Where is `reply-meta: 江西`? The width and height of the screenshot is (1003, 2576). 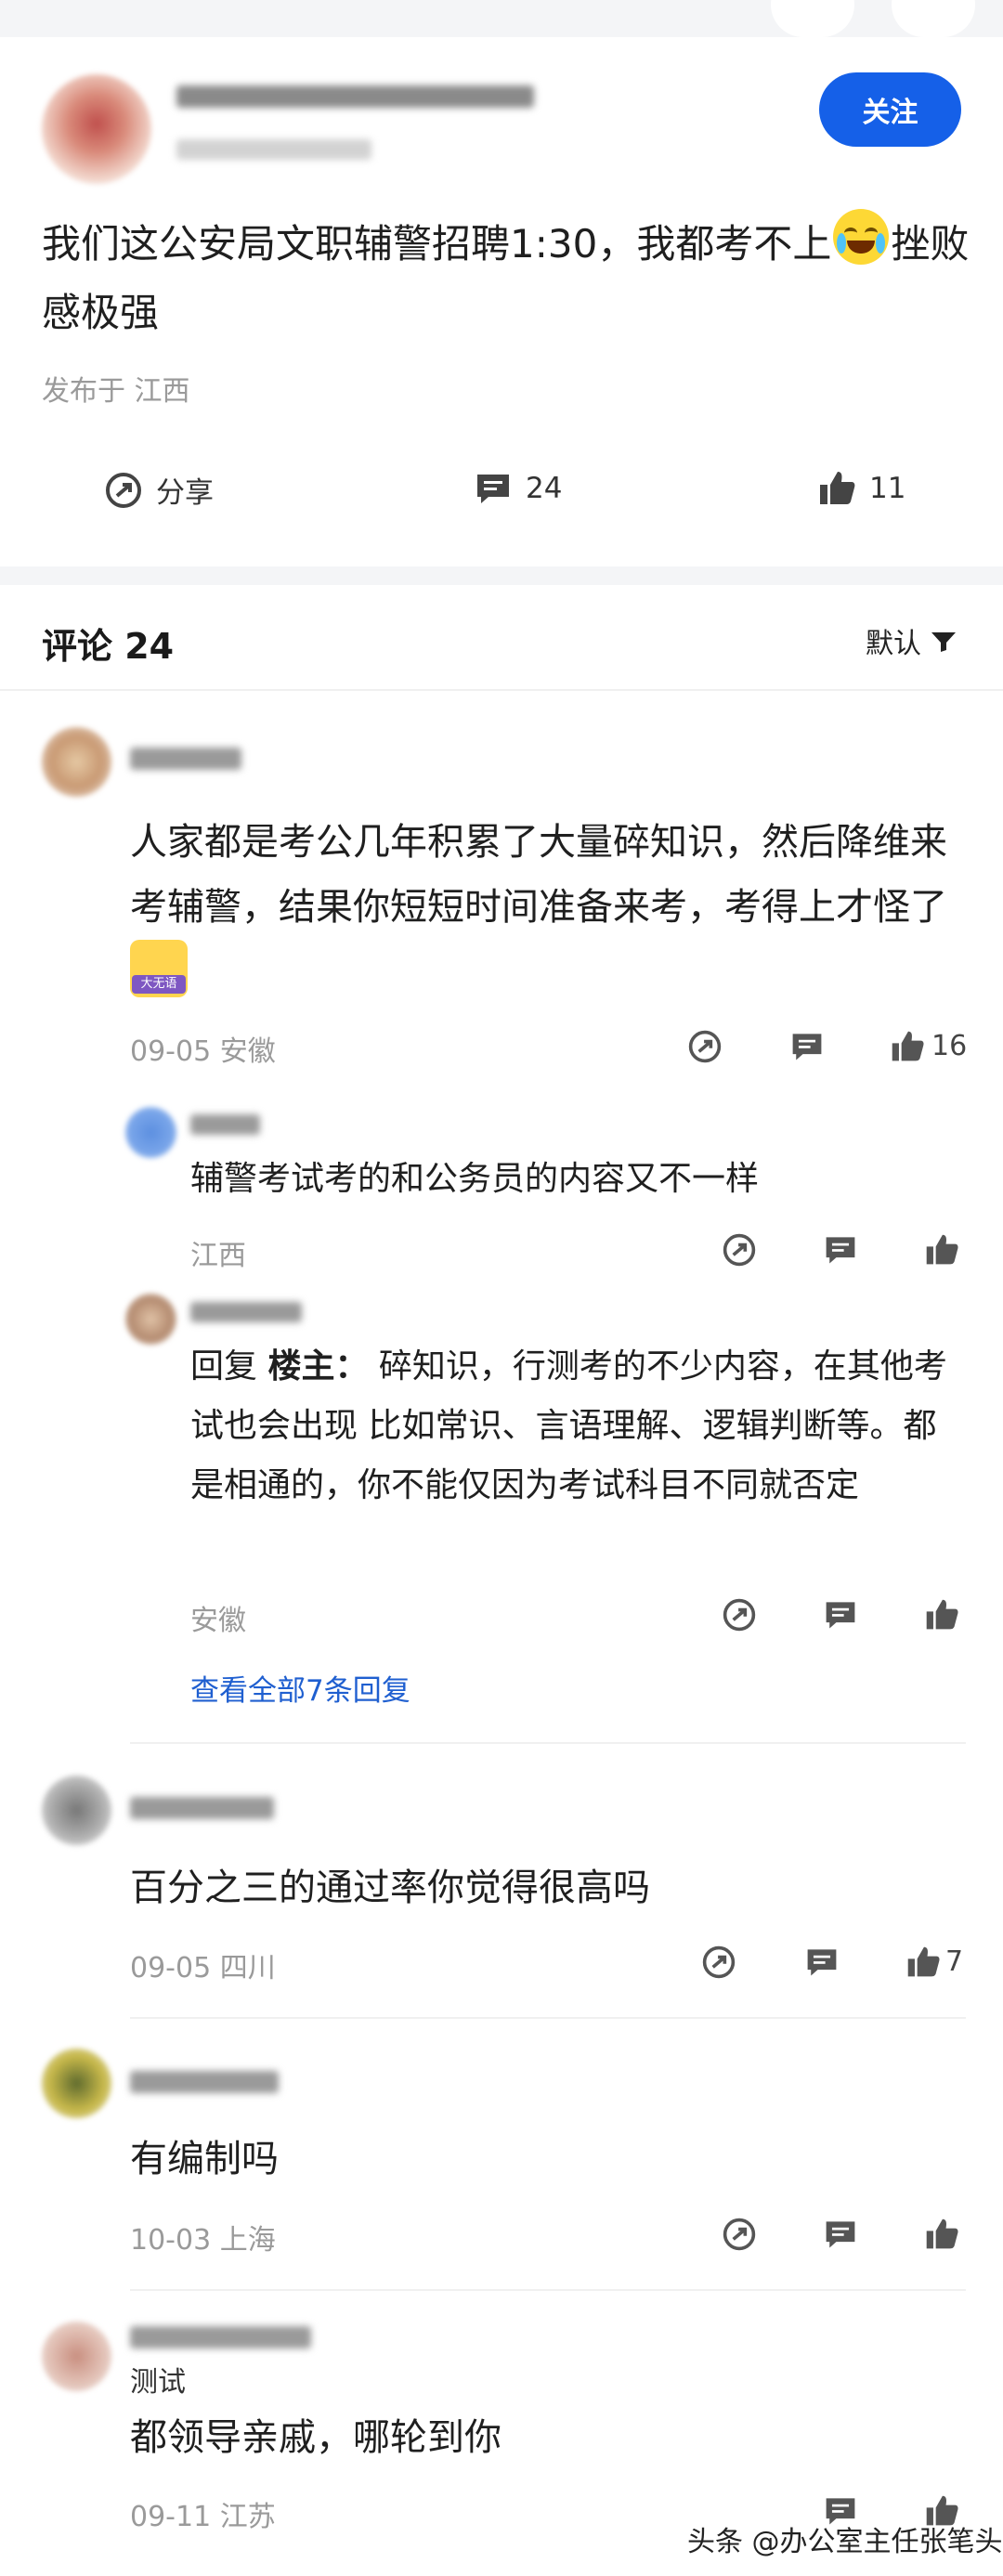 reply-meta: 江西 is located at coordinates (218, 1256).